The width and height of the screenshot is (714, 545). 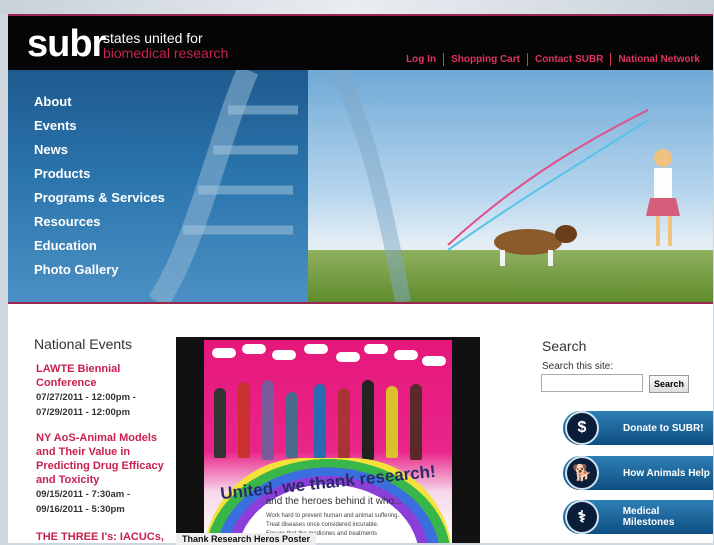 What do you see at coordinates (592, 383) in the screenshot?
I see `search-input` at bounding box center [592, 383].